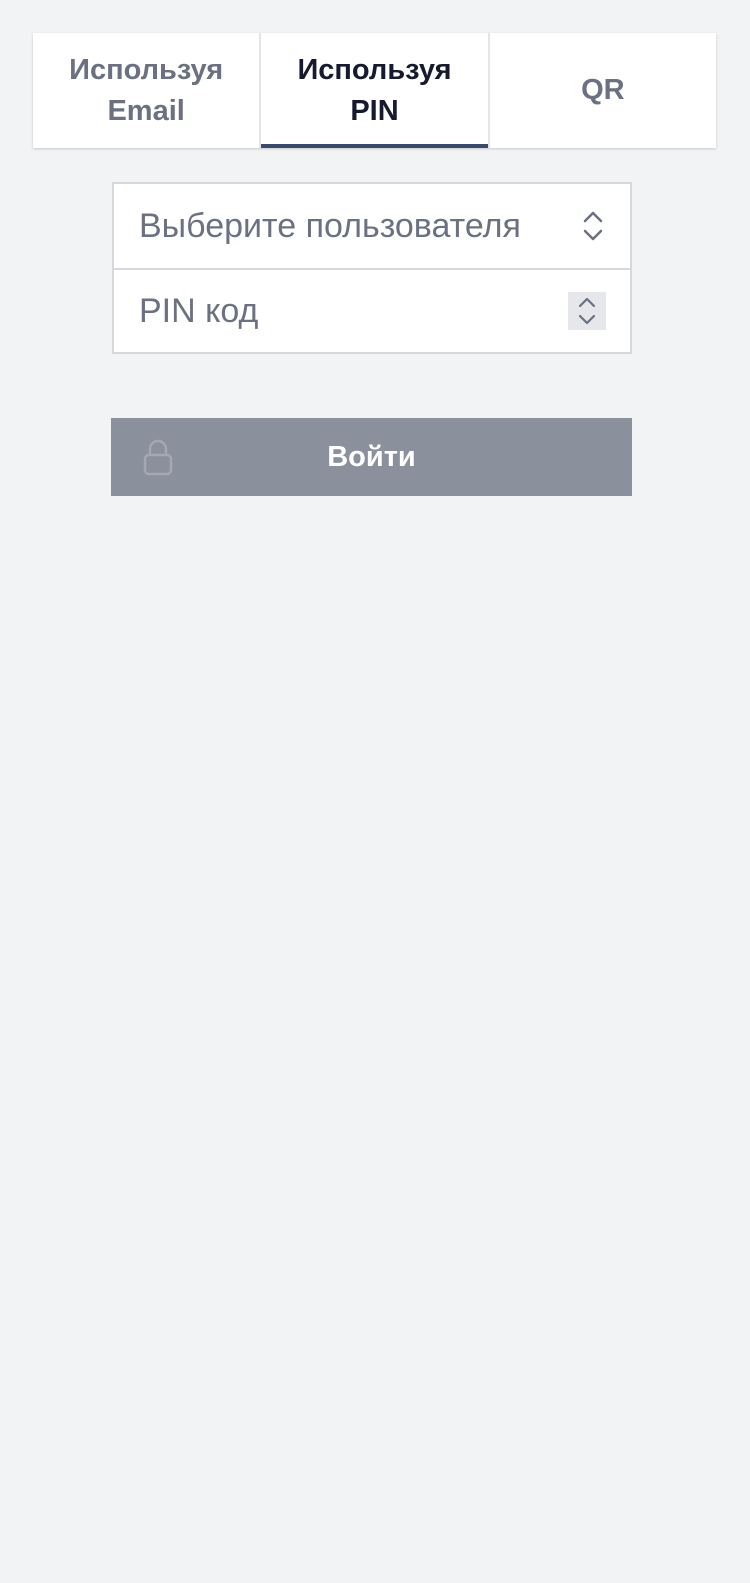 This screenshot has width=750, height=1583. I want to click on user-select: Выберите пользователя, so click(372, 226).